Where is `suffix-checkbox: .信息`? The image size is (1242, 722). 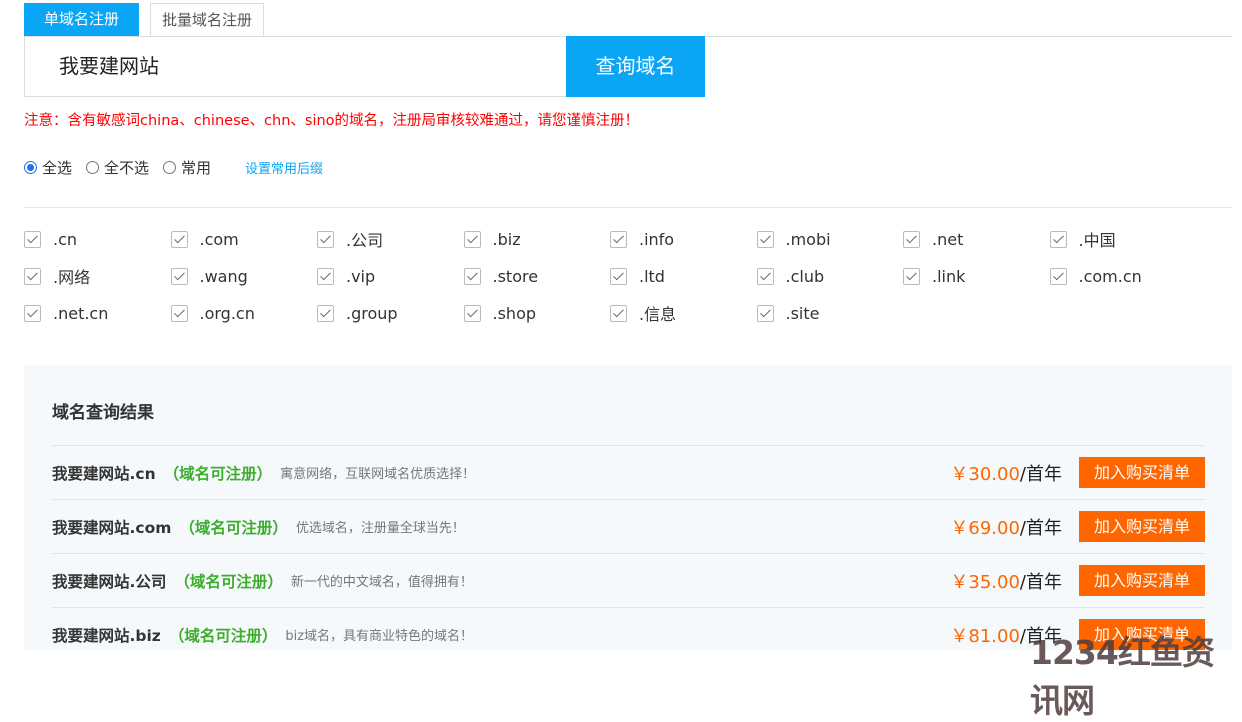 suffix-checkbox: .信息 is located at coordinates (683, 313).